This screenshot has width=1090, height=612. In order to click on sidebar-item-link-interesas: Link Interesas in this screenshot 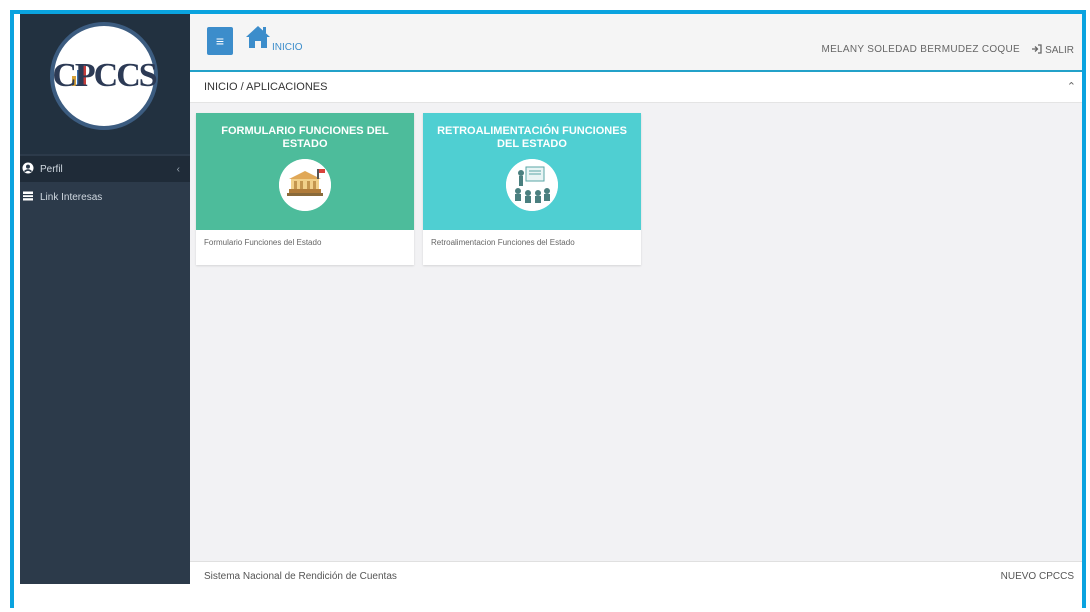, I will do `click(105, 197)`.